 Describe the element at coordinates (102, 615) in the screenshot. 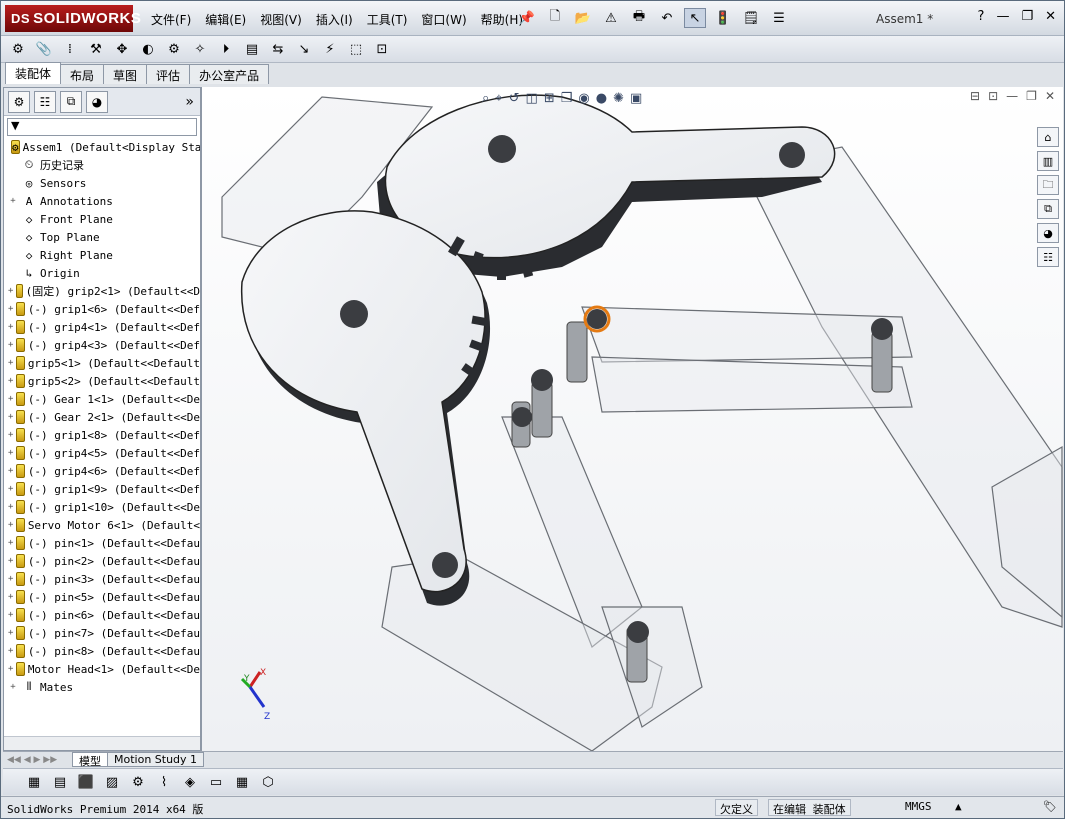

I see `tree-item: + (-) pin<6> (Default<<Defau` at that location.